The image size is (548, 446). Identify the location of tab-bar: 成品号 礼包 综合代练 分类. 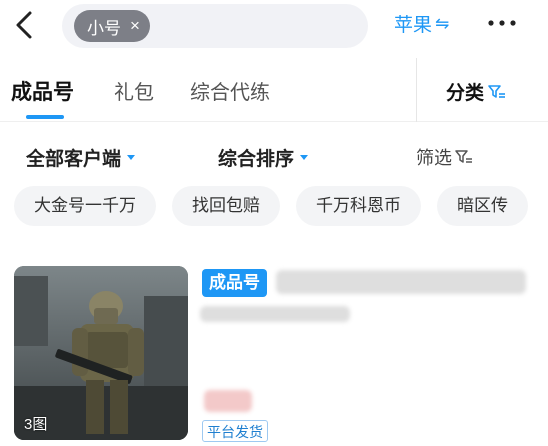
(274, 90).